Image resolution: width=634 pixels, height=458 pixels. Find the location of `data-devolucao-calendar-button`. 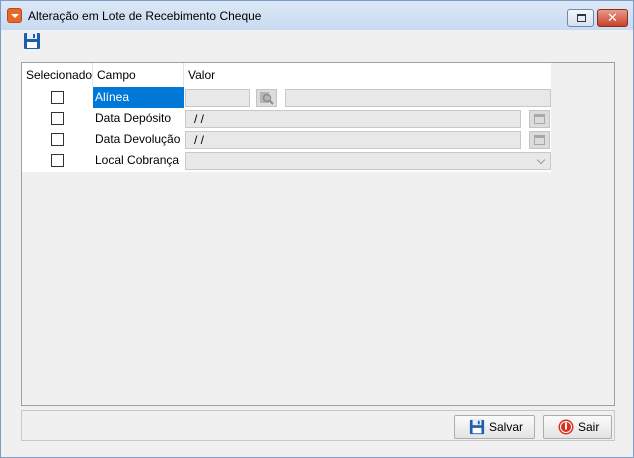

data-devolucao-calendar-button is located at coordinates (539, 140).